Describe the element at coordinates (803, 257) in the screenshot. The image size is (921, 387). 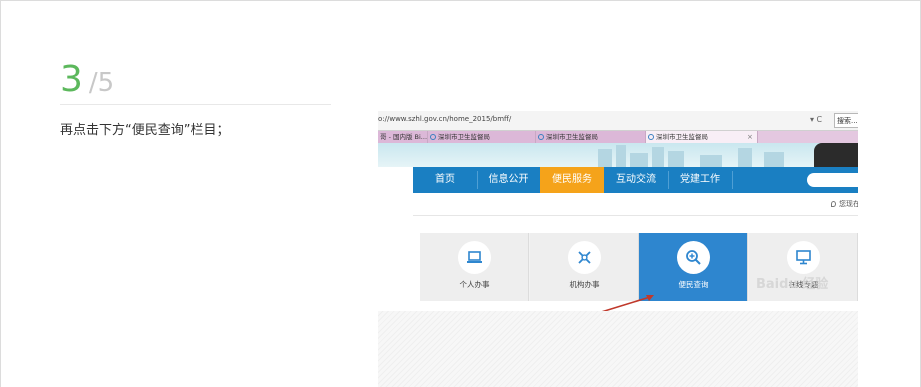
I see `monitor-icon` at that location.